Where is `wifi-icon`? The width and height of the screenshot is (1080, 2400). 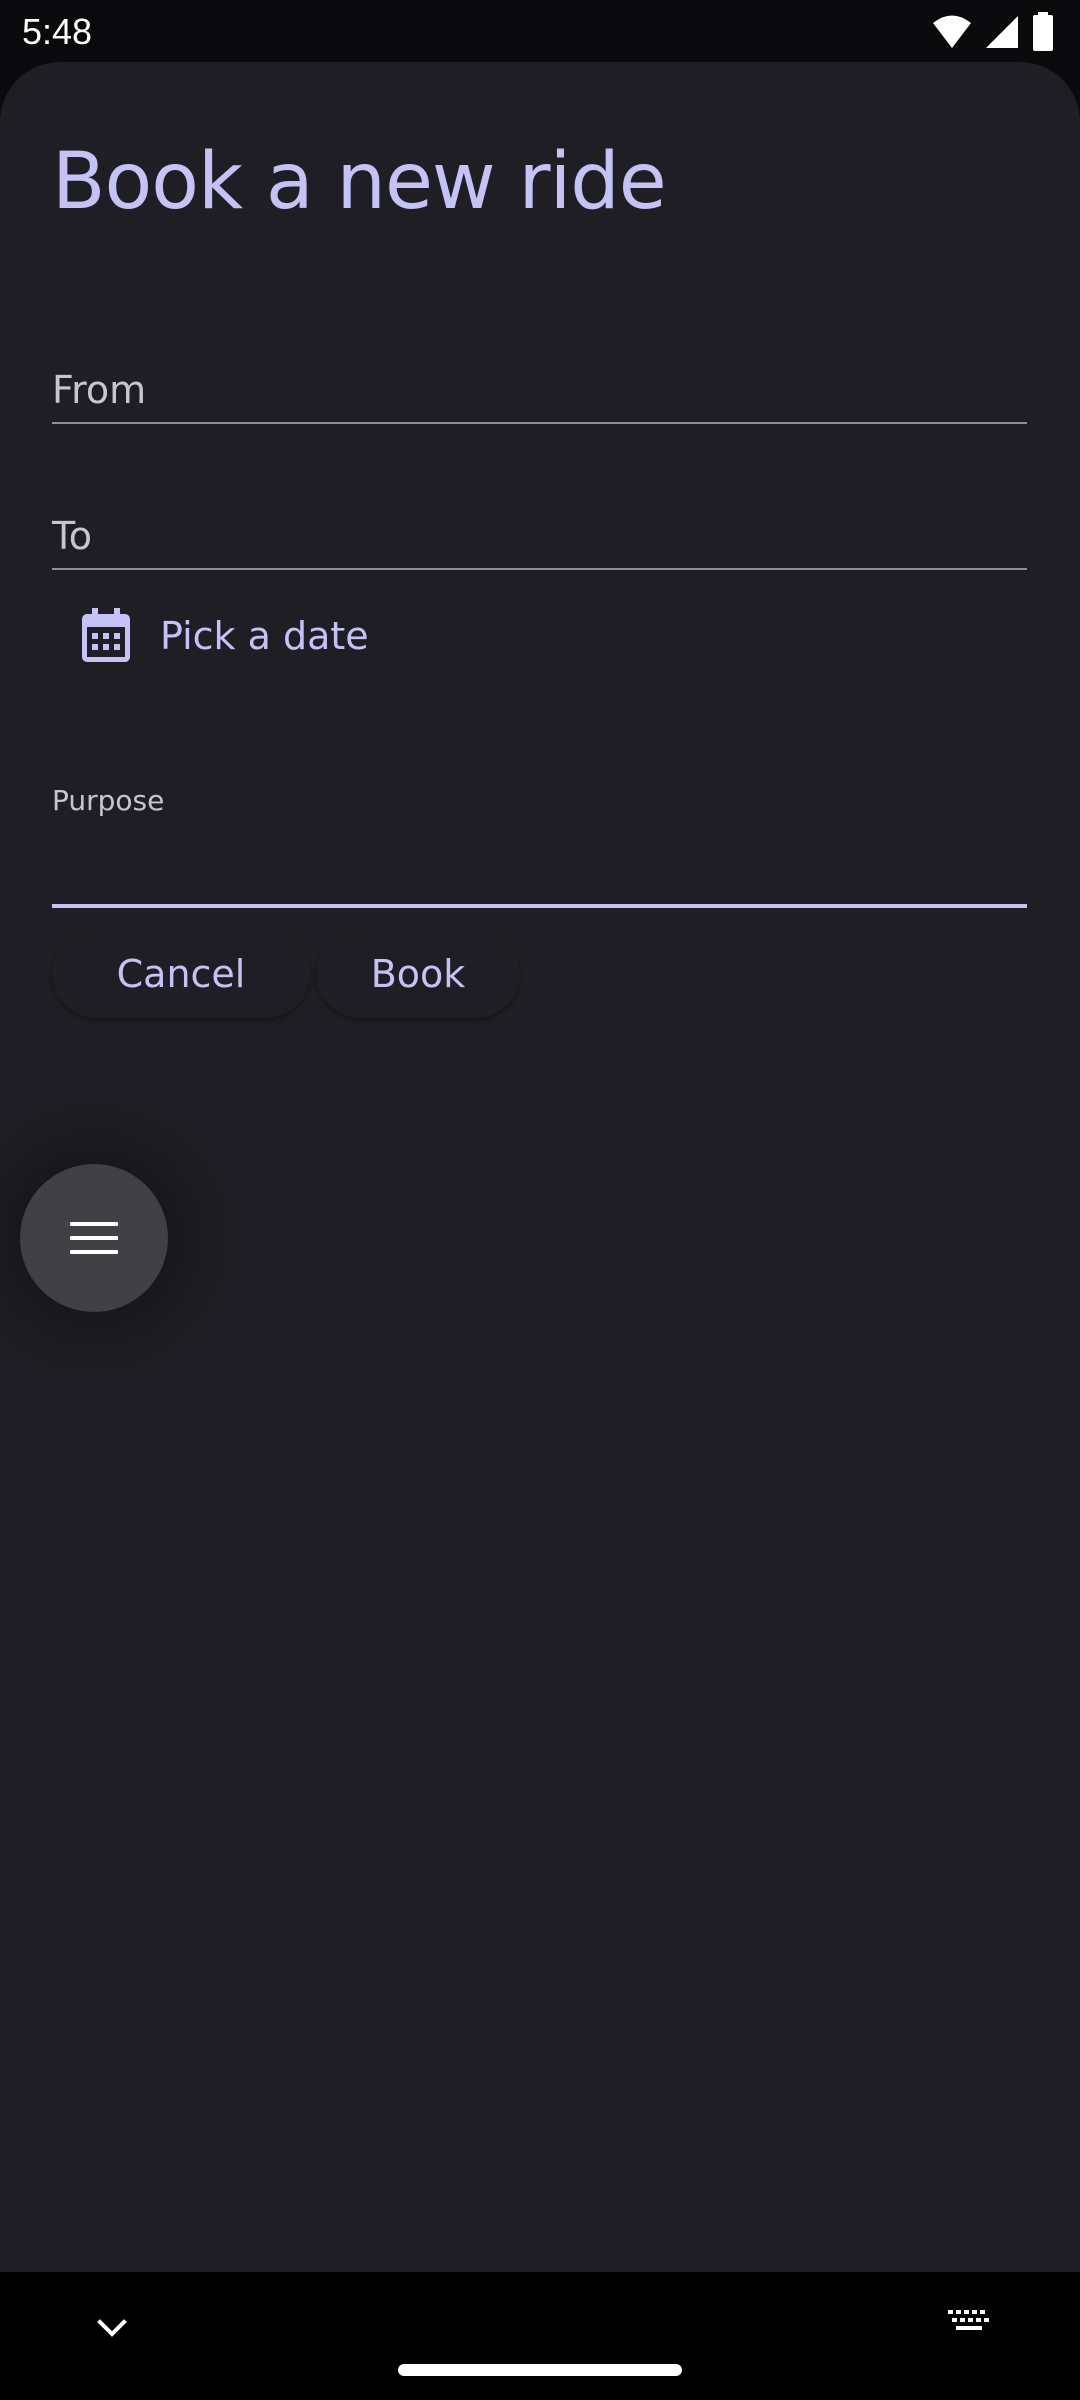 wifi-icon is located at coordinates (952, 31).